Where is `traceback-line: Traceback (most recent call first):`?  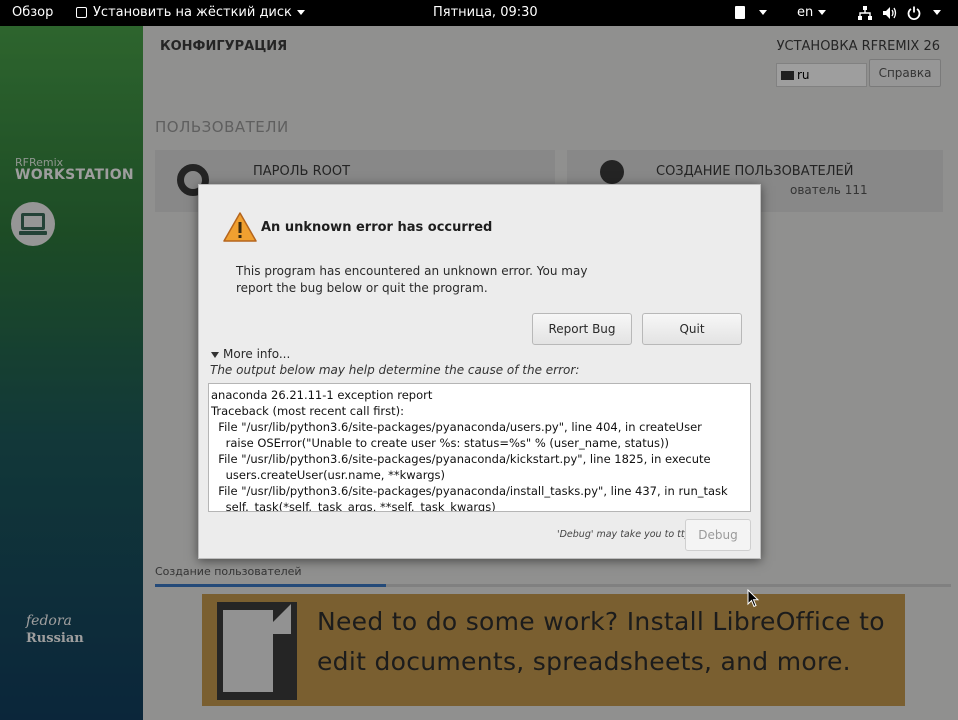
traceback-line: Traceback (most recent call first): is located at coordinates (308, 411).